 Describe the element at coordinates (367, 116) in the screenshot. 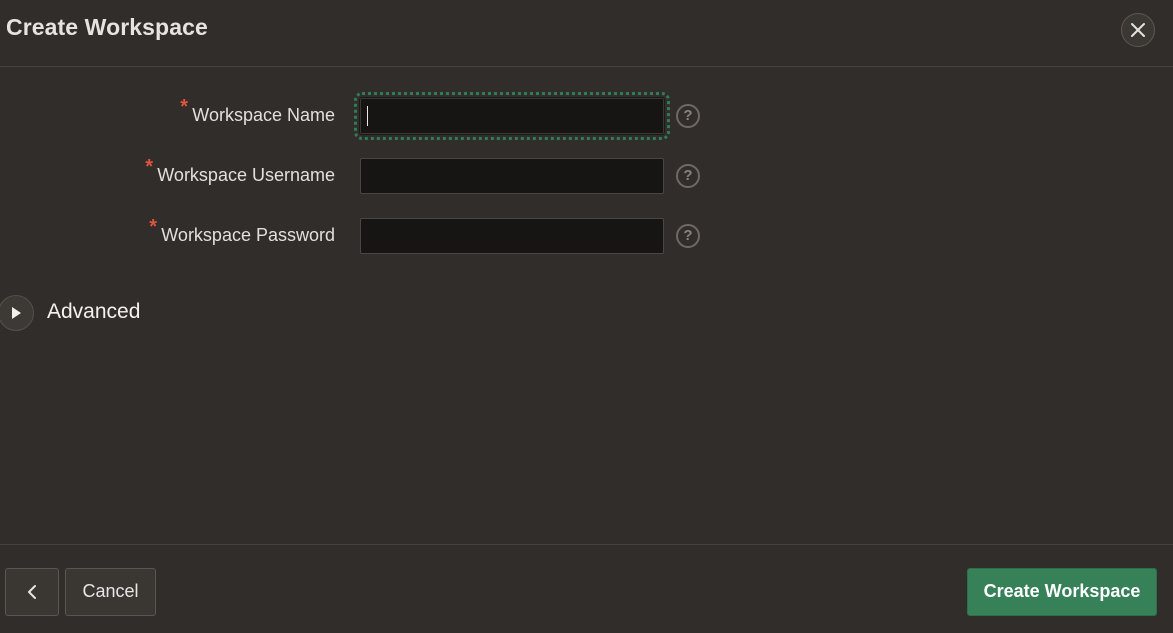

I see `text-caret` at that location.